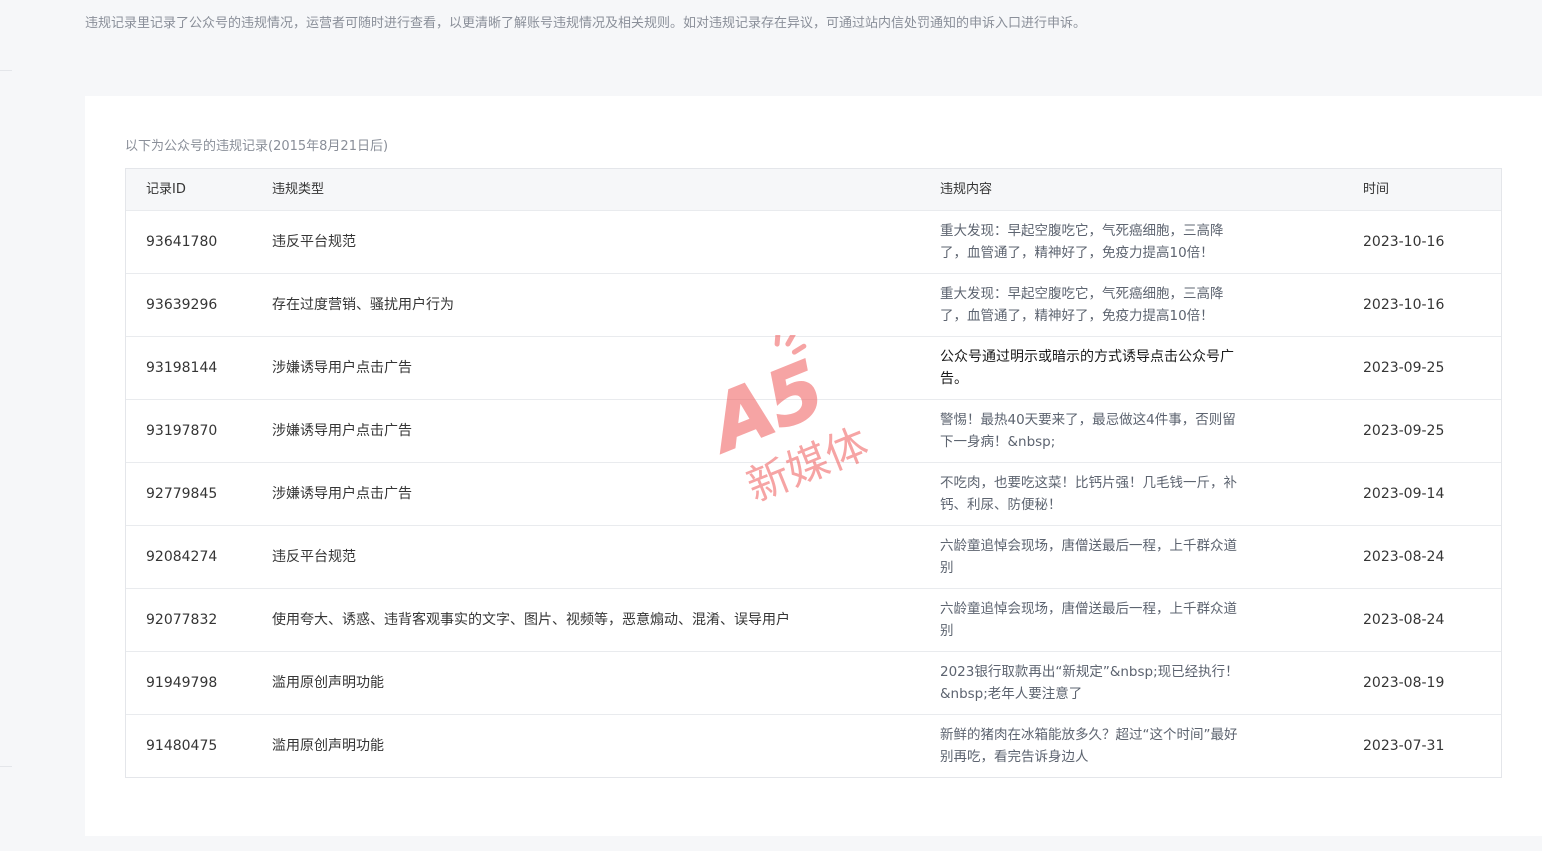 This screenshot has width=1542, height=851. Describe the element at coordinates (182, 620) in the screenshot. I see `record-id: 92077832` at that location.